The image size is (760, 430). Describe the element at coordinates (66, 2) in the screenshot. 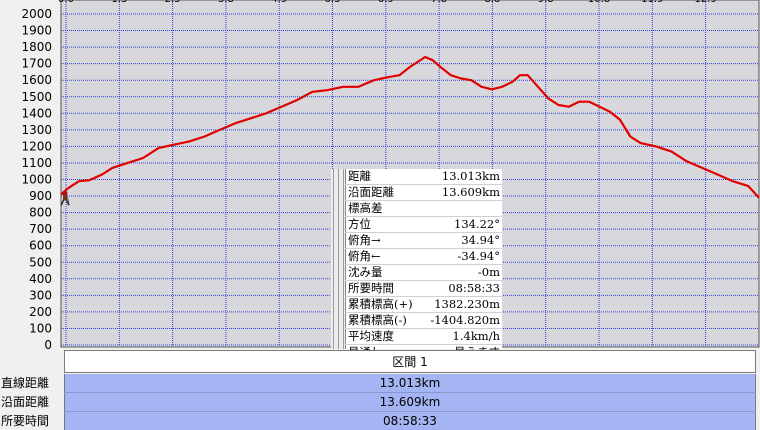

I see `x-tick-label: 0.0` at that location.